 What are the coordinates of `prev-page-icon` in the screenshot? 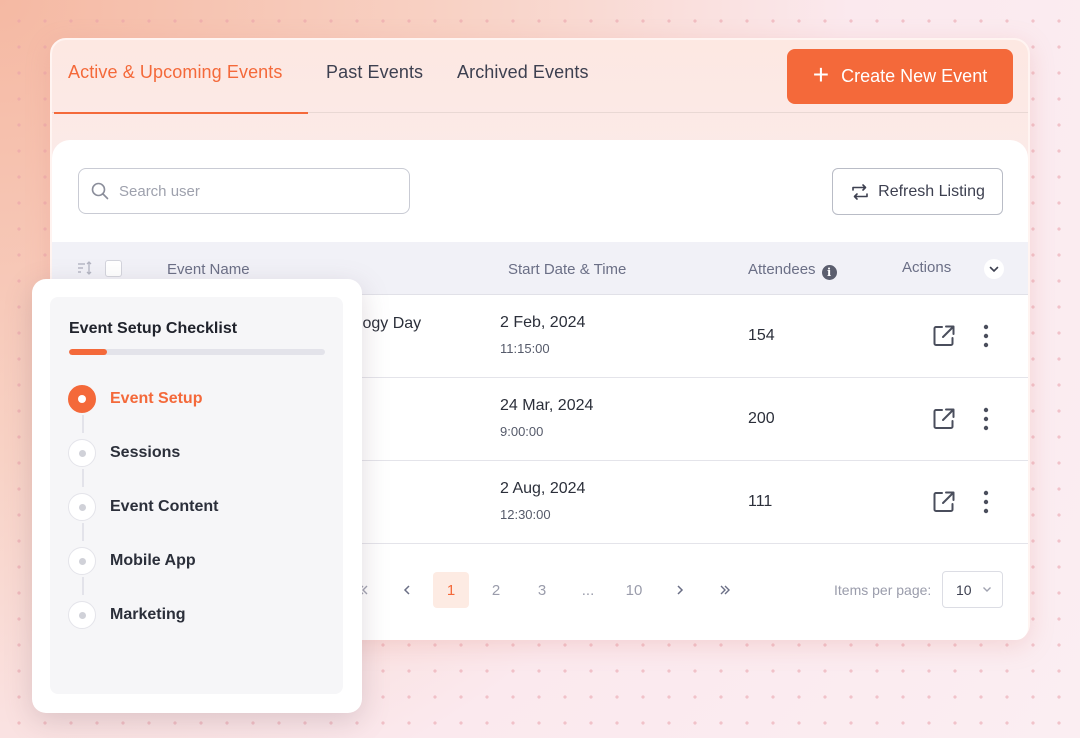 It's located at (407, 590).